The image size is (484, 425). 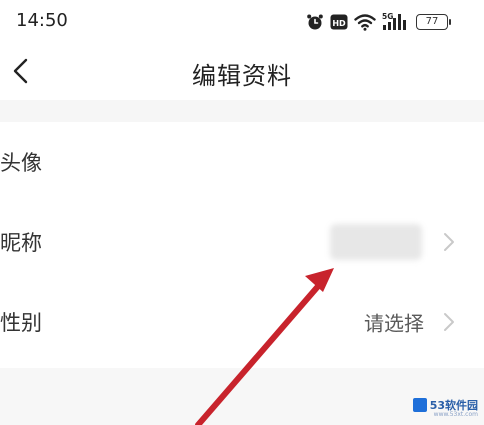 What do you see at coordinates (419, 405) in the screenshot?
I see `watermark-logo-icon` at bounding box center [419, 405].